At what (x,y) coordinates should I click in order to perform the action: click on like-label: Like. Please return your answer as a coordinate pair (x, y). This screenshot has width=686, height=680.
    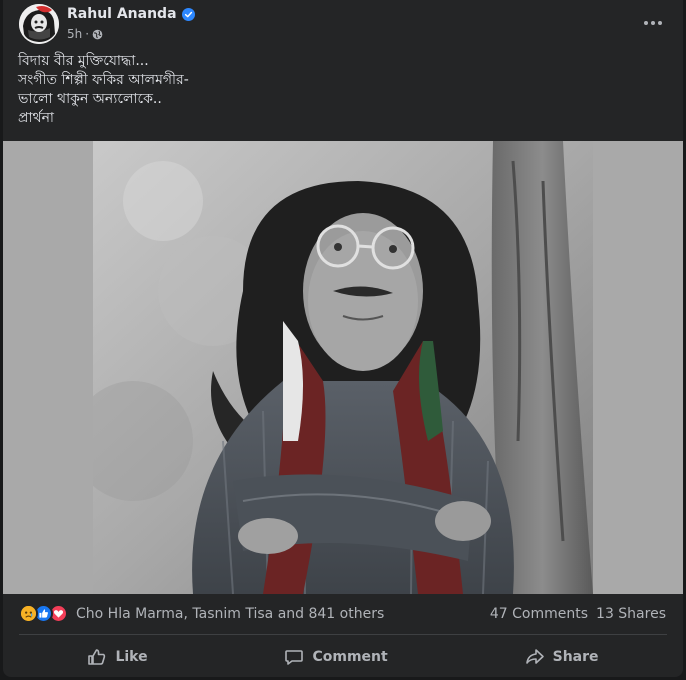
    Looking at the image, I should click on (131, 657).